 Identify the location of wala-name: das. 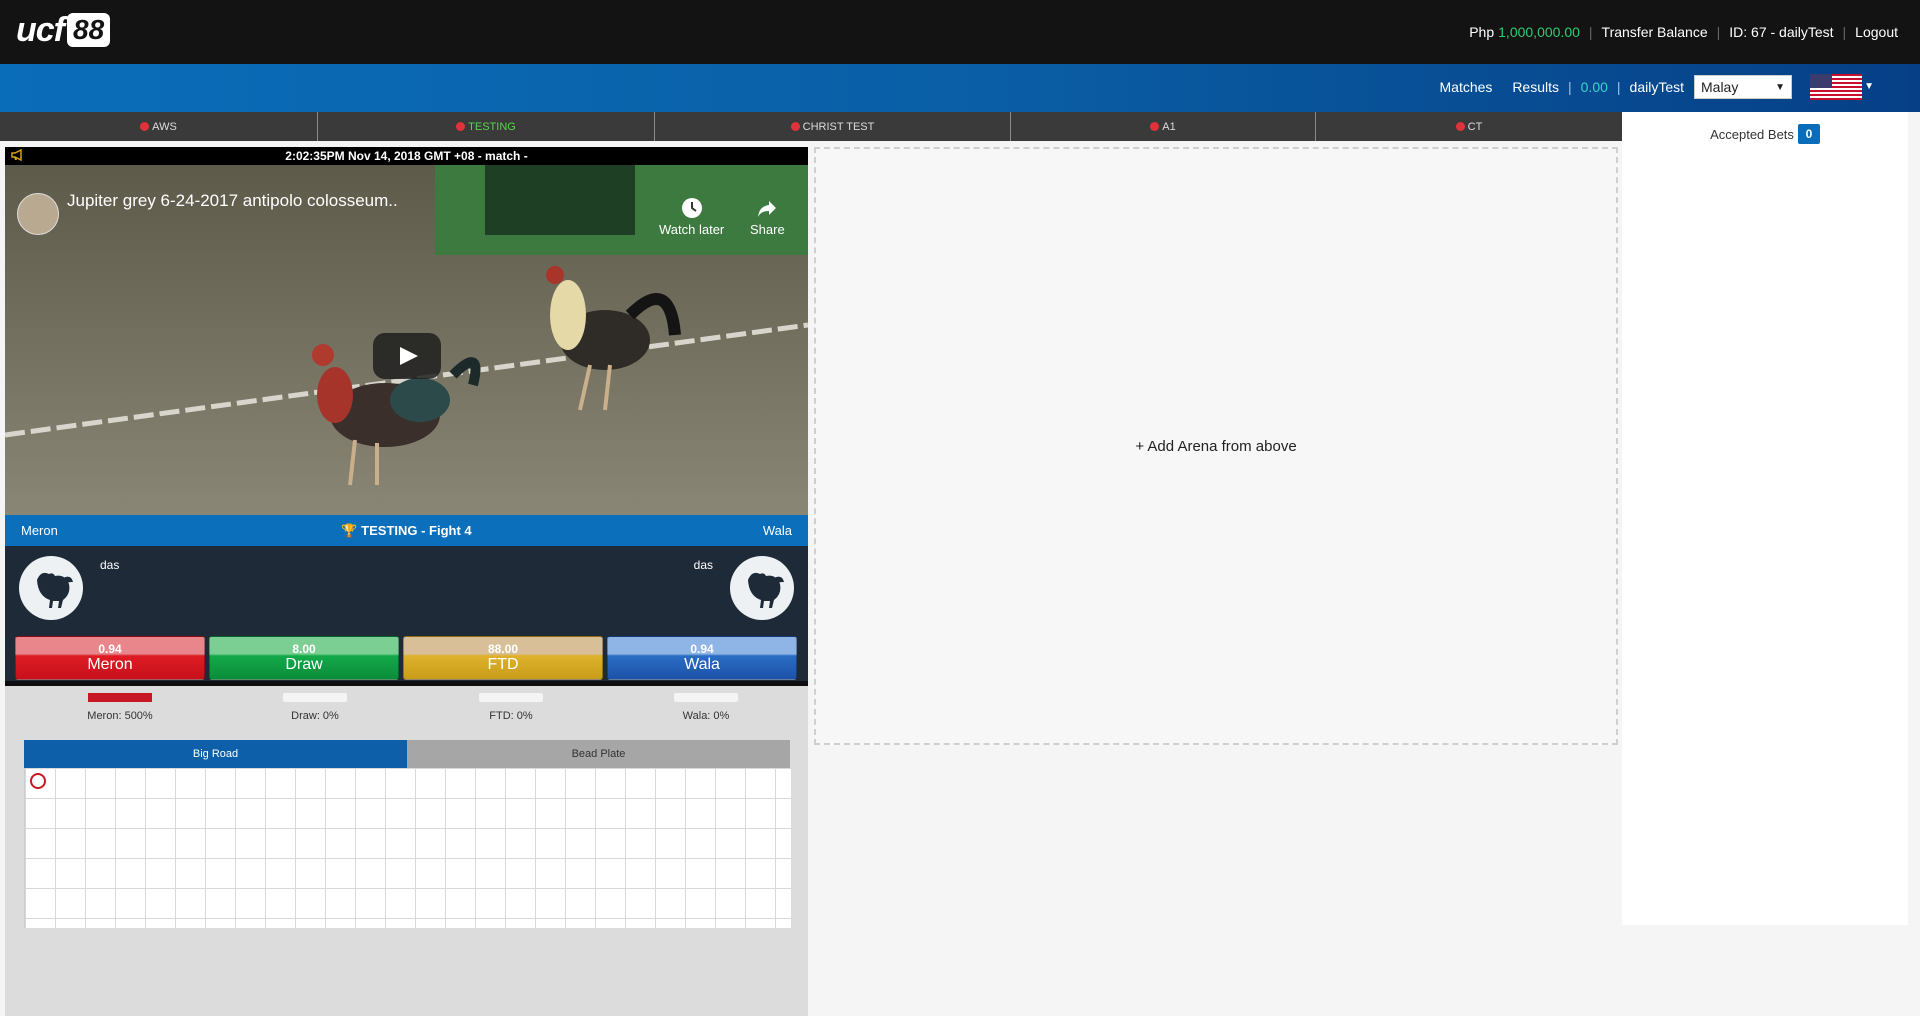
(703, 565).